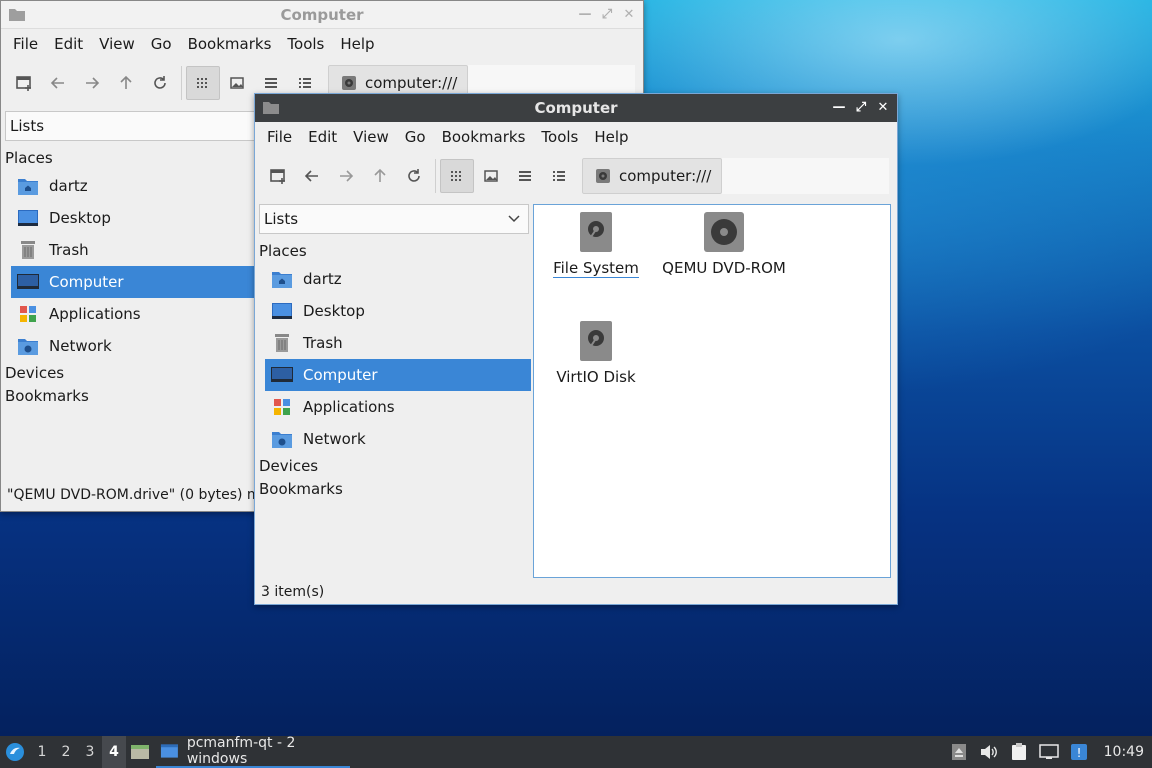  What do you see at coordinates (28, 250) in the screenshot?
I see `trash-icon` at bounding box center [28, 250].